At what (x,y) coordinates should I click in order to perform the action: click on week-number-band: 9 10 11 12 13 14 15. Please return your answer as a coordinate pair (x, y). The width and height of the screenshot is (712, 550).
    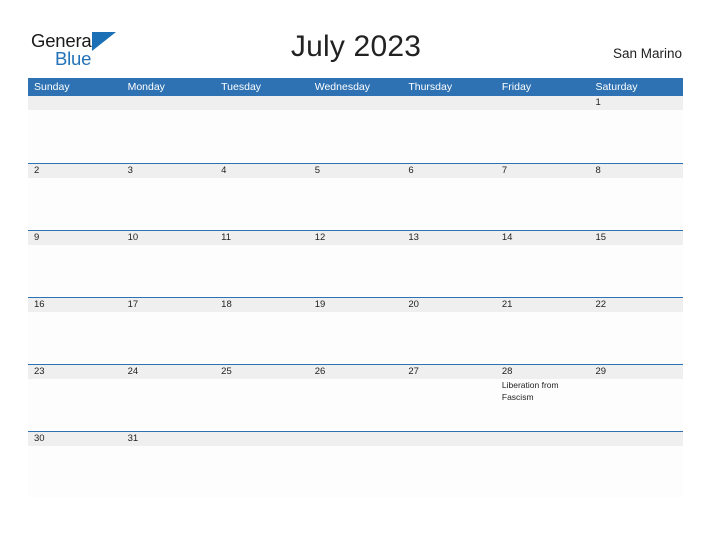
    Looking at the image, I should click on (355, 238).